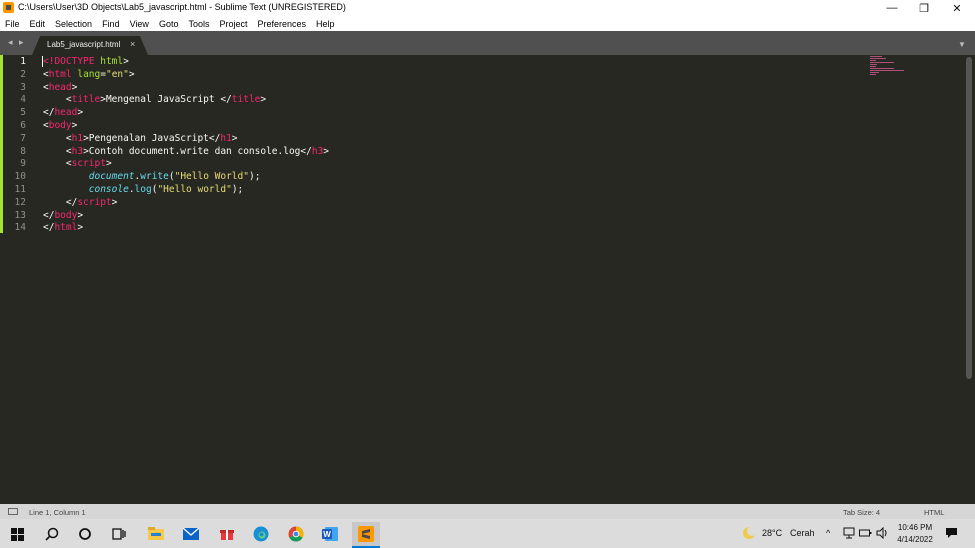  What do you see at coordinates (915, 534) in the screenshot?
I see `taskbar-clock: 10:46 PM 4/14/2022` at bounding box center [915, 534].